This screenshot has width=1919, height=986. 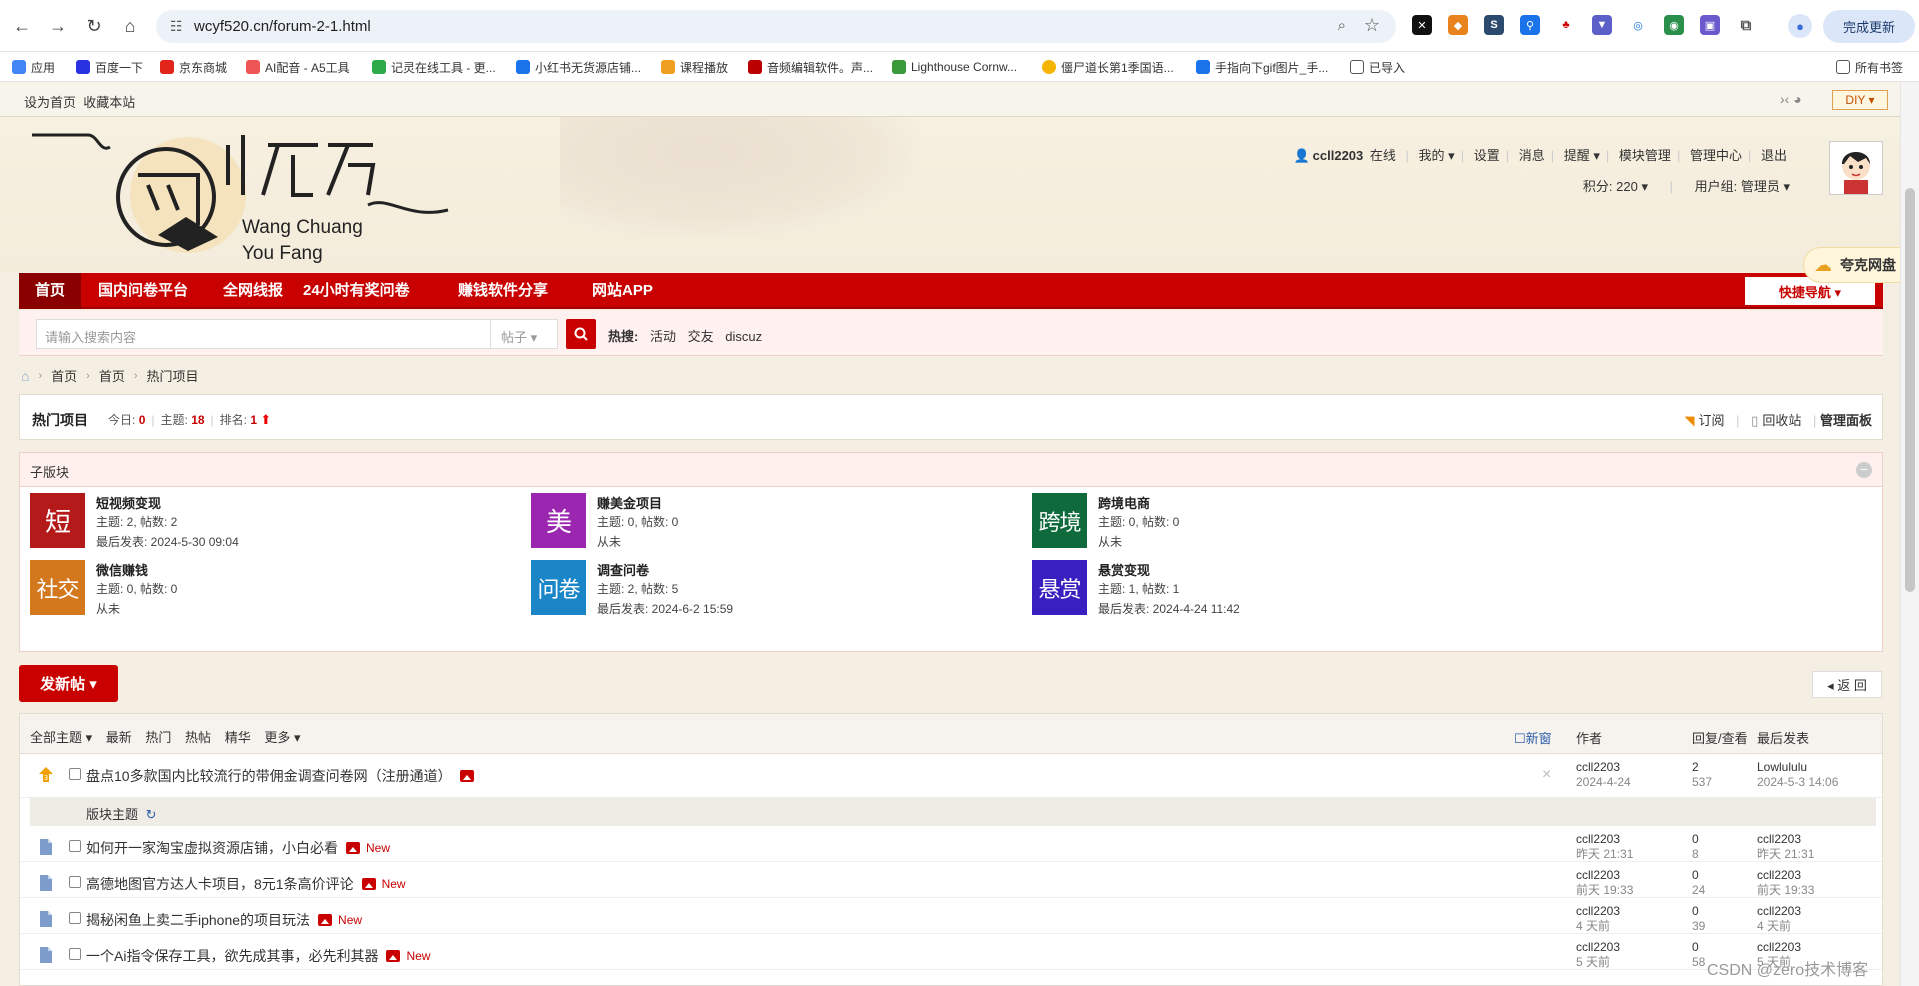 What do you see at coordinates (1342, 25) in the screenshot?
I see `zoom-icon: ⌕` at bounding box center [1342, 25].